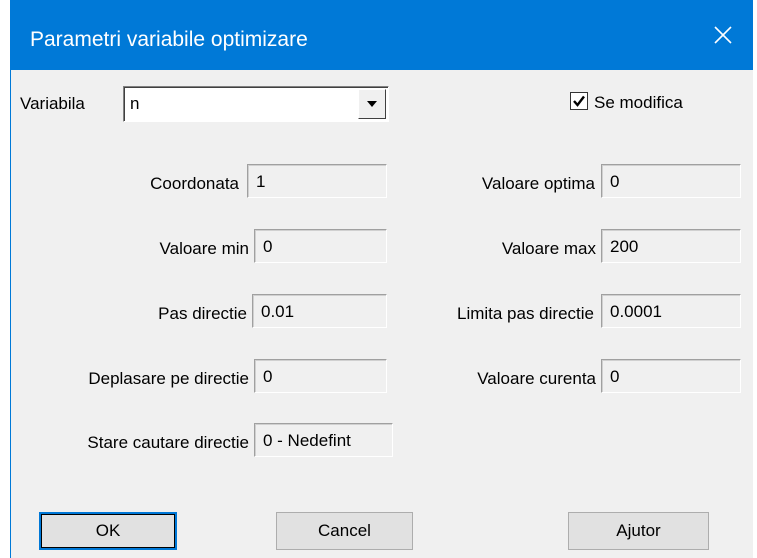 The width and height of the screenshot is (757, 558). I want to click on valoare-curenta-field: 0, so click(671, 376).